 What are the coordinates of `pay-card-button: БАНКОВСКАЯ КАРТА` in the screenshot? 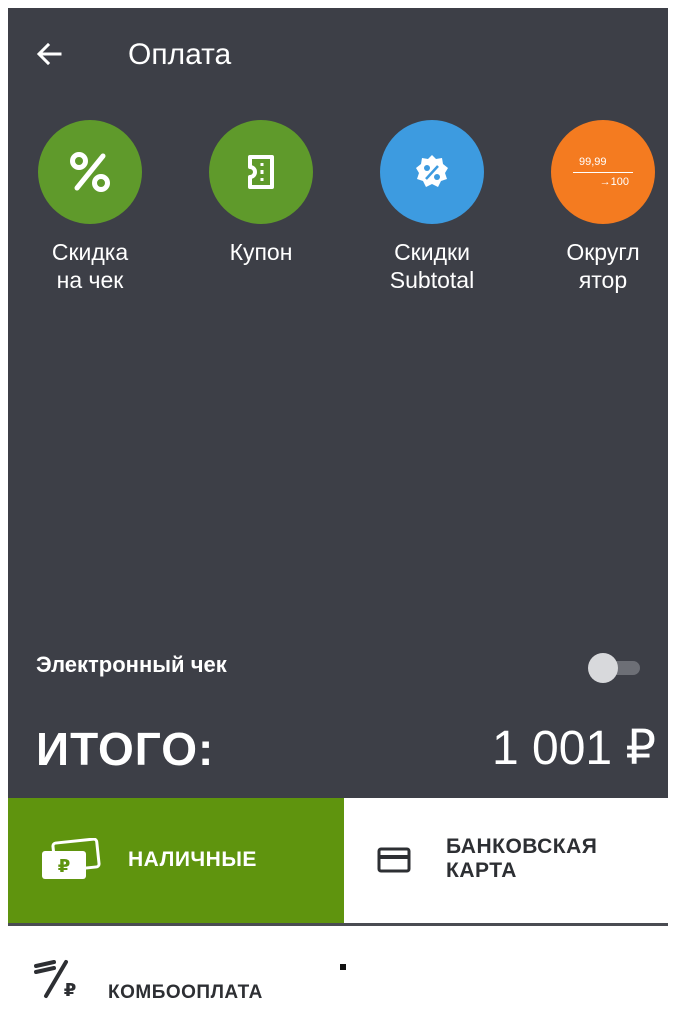 It's located at (508, 860).